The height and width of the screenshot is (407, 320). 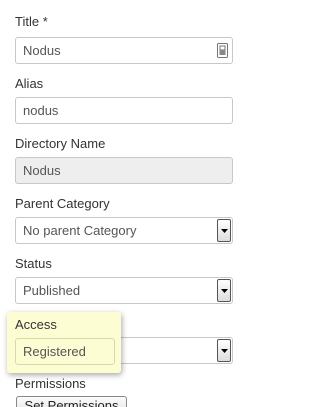 What do you see at coordinates (222, 50) in the screenshot?
I see `lock-icon` at bounding box center [222, 50].